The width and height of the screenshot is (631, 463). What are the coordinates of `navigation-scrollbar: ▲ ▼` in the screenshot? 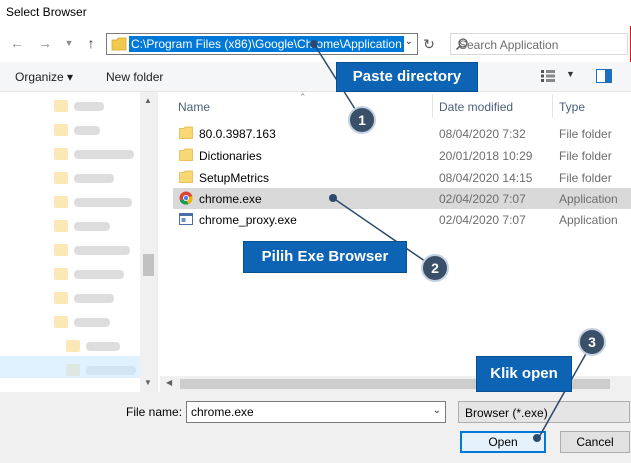 It's located at (148, 242).